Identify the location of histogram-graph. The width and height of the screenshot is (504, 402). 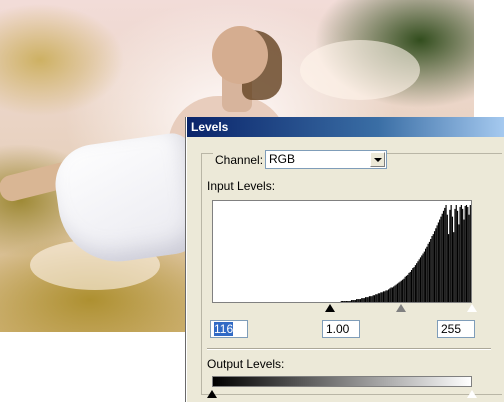
(405, 253).